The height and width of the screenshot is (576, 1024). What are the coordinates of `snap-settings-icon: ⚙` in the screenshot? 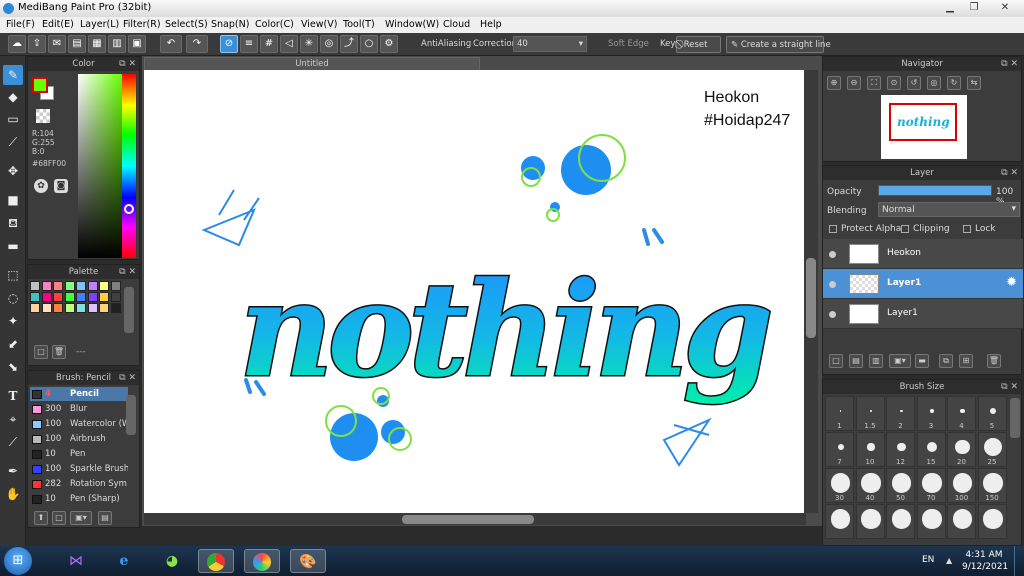 It's located at (389, 44).